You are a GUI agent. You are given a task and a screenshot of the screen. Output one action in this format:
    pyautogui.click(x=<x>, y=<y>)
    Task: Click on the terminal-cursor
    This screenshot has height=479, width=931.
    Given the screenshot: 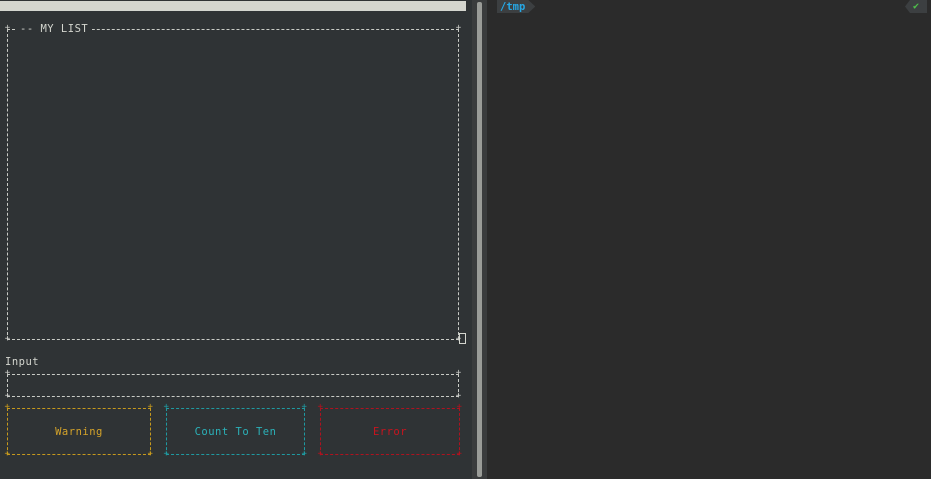 What is the action you would take?
    pyautogui.click(x=462, y=338)
    